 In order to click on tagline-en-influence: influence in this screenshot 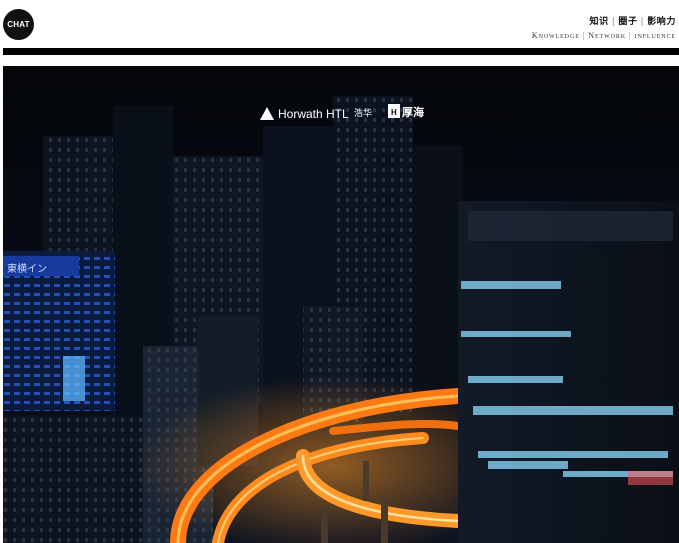, I will do `click(655, 35)`.